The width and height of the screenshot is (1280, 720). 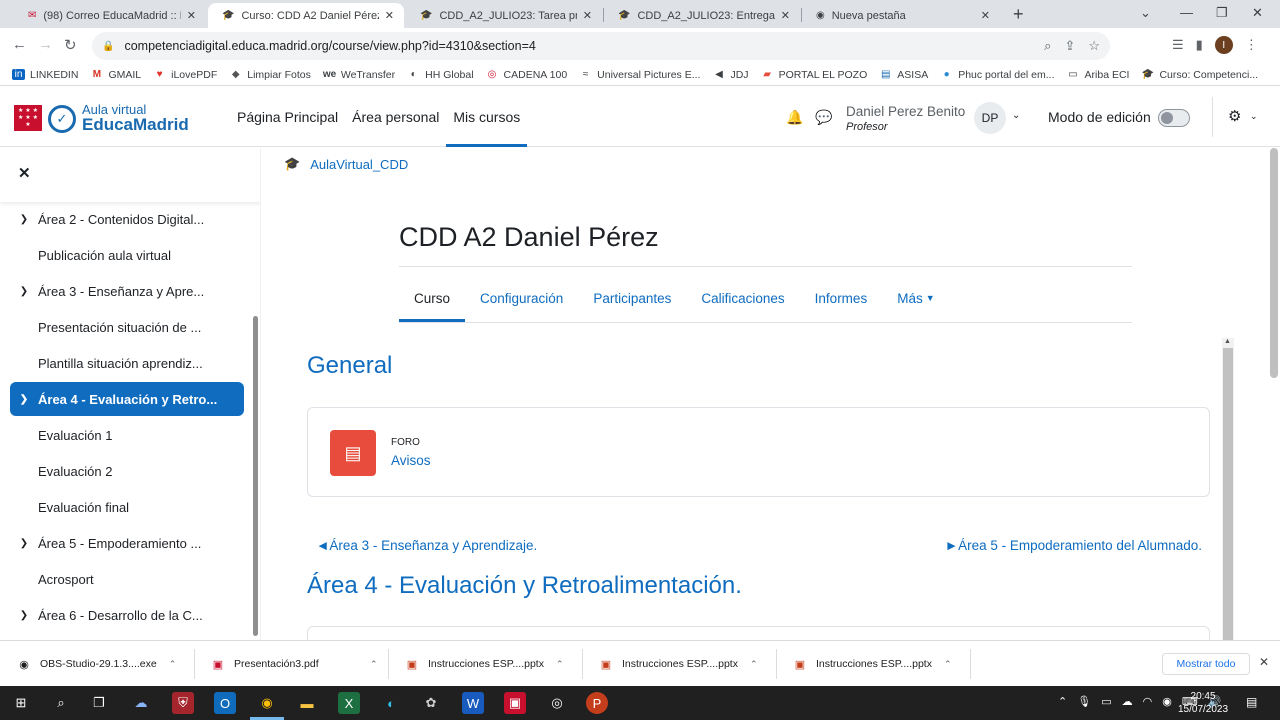 What do you see at coordinates (1098, 75) in the screenshot?
I see `bookmark-item: ▭ Ariba ECI` at bounding box center [1098, 75].